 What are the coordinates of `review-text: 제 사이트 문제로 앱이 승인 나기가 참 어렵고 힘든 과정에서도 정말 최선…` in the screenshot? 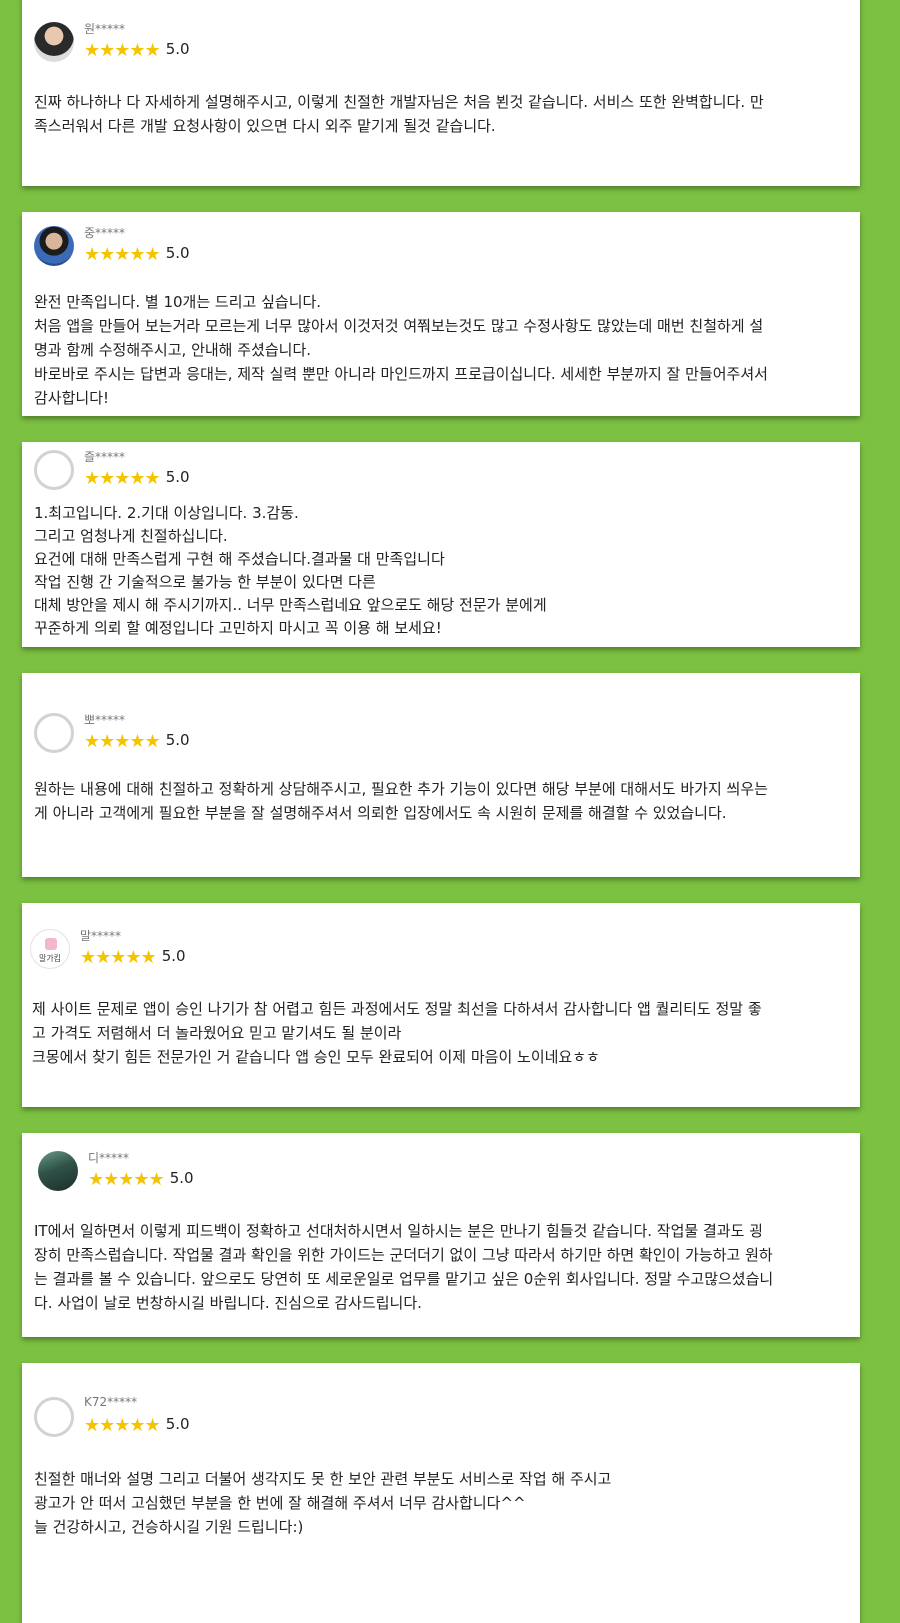 It's located at (439, 1033).